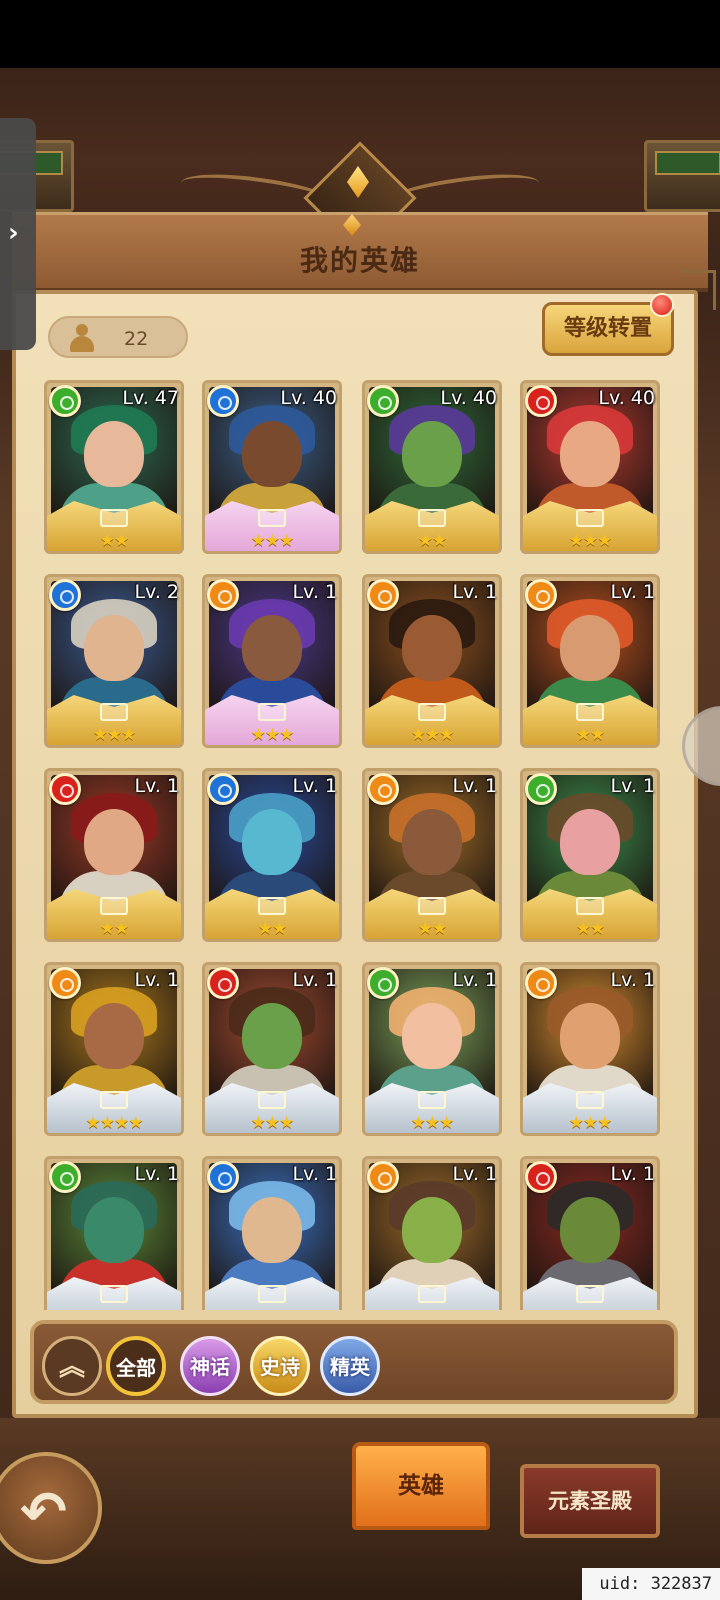 This screenshot has height=1600, width=720. What do you see at coordinates (114, 661) in the screenshot?
I see `hero-card: ★★★ Lv. 2` at bounding box center [114, 661].